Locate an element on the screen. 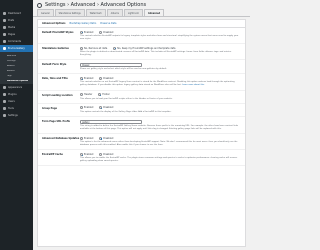 Image resolution: width=320 pixels, height=250 pixels. submenu-item-label: Albums is located at coordinates (11, 70).